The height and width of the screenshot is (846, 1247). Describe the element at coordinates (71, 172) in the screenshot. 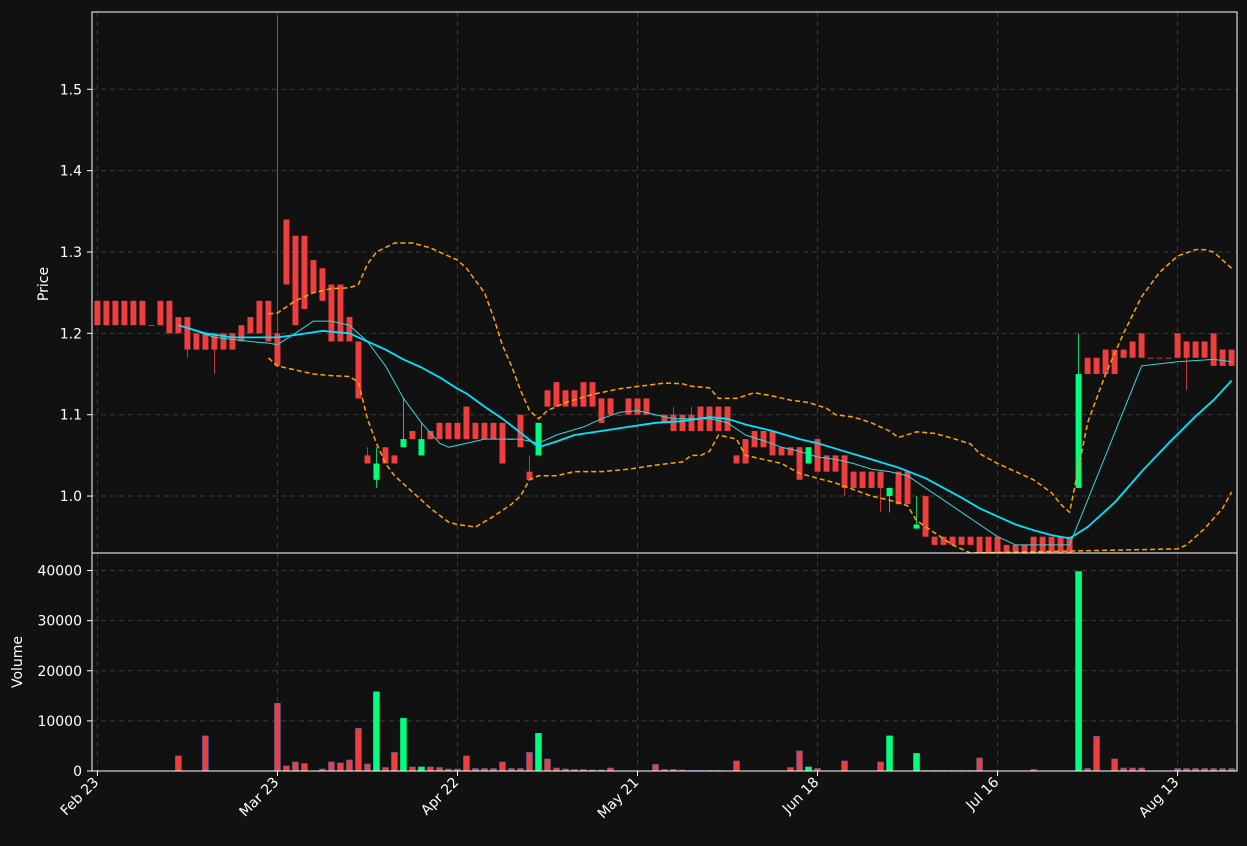

I see `price-y-tick-label: 1.4` at that location.